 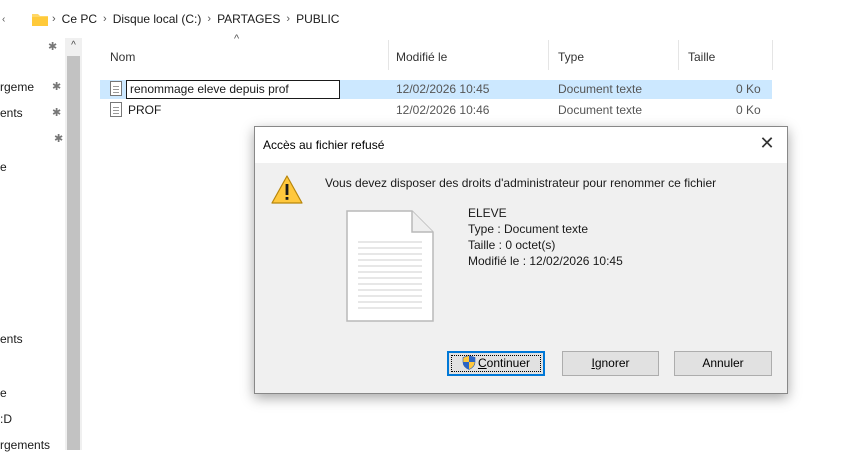 What do you see at coordinates (443, 89) in the screenshot?
I see `file-modified: 12/02/2026 10:45` at bounding box center [443, 89].